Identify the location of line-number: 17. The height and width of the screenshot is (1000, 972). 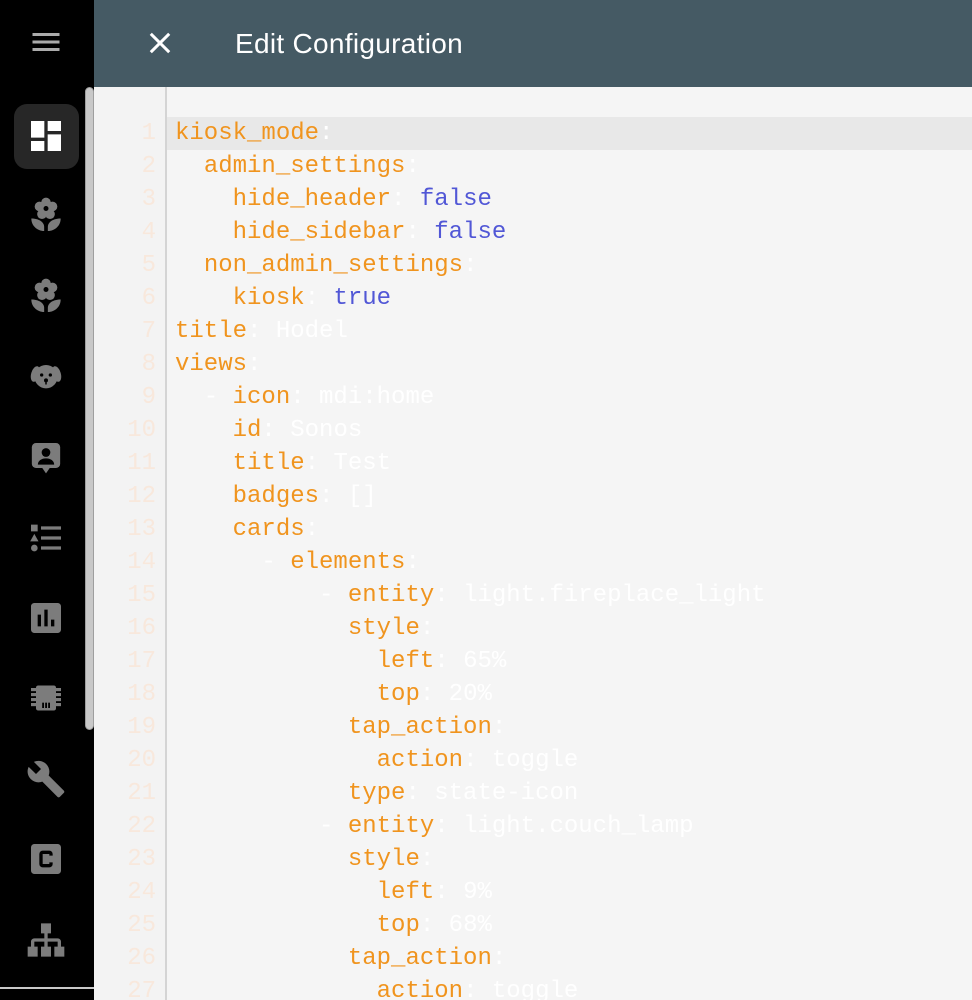
(141, 661).